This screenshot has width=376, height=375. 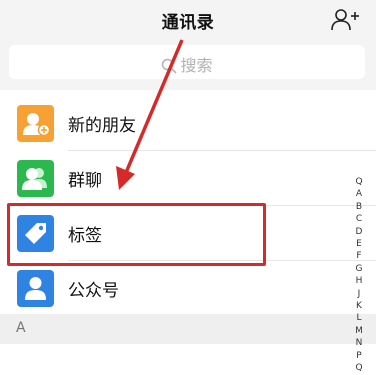 I want to click on index-letter: A, so click(x=359, y=194).